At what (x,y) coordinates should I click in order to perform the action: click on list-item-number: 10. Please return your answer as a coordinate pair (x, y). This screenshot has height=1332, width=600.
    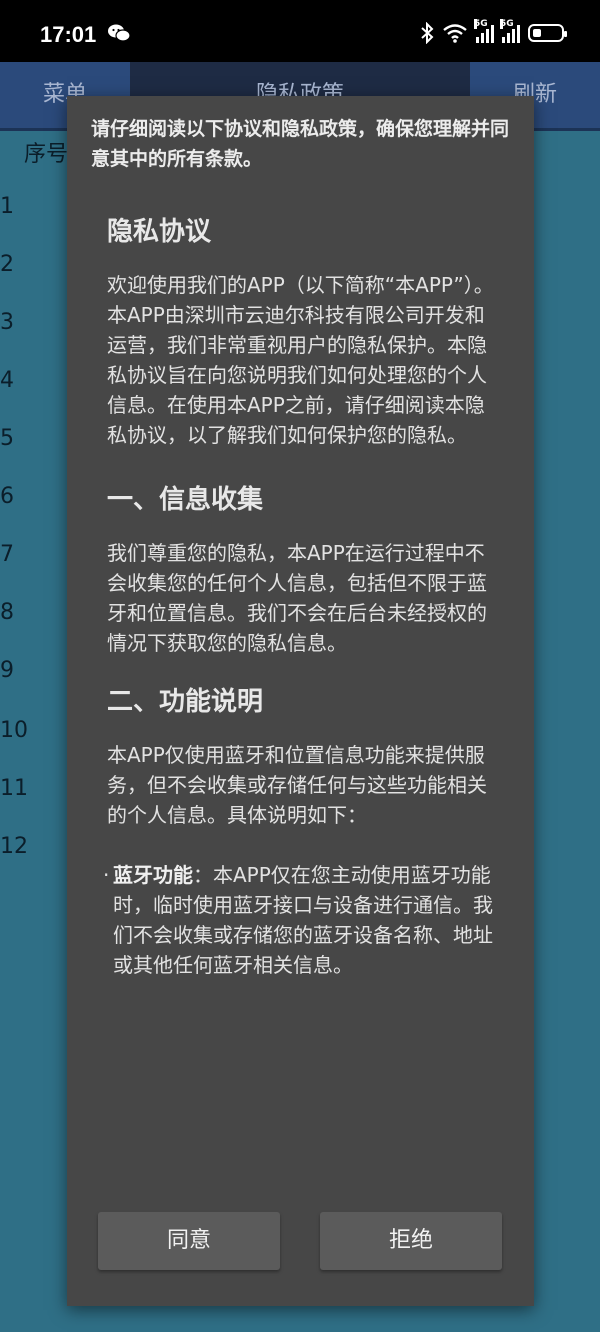
    Looking at the image, I should click on (14, 730).